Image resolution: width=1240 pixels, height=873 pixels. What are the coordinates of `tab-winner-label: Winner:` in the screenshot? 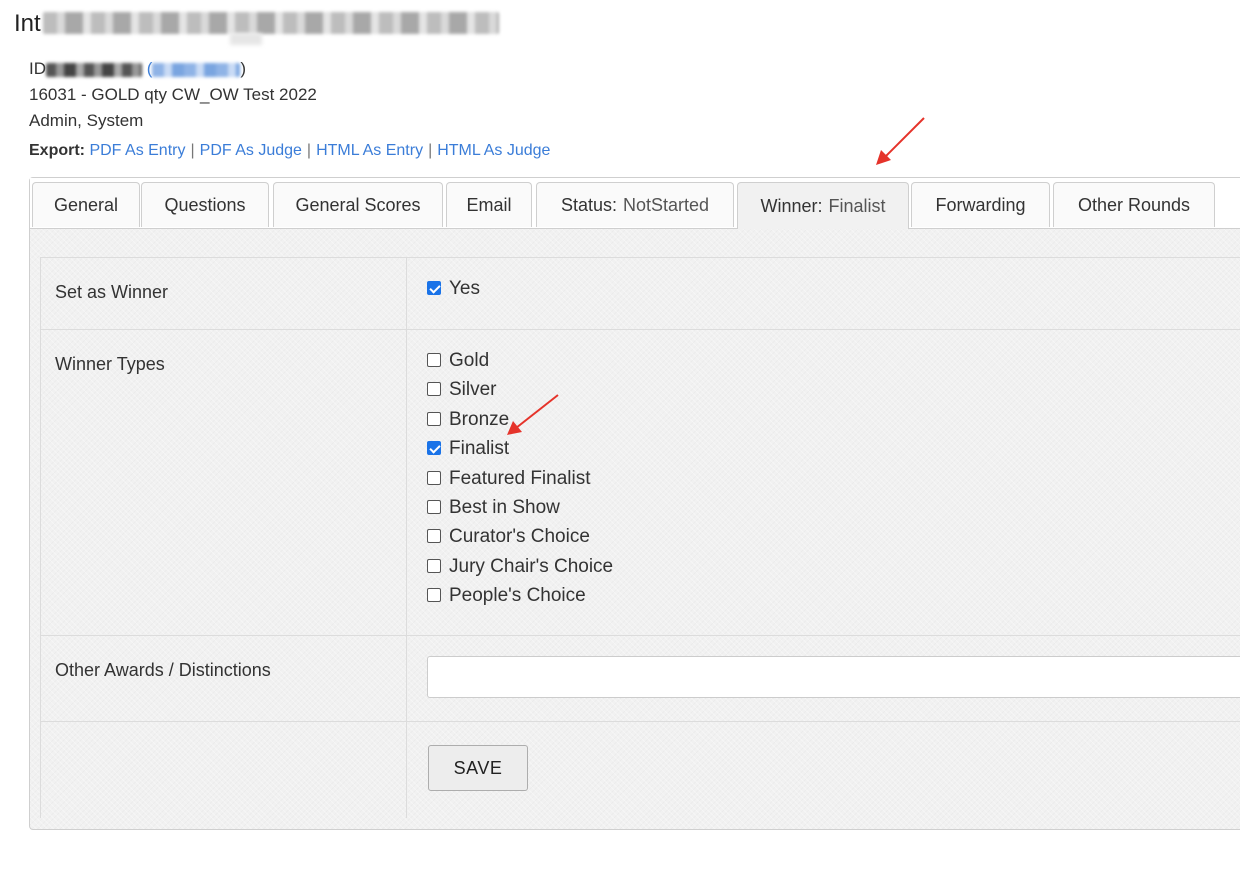 It's located at (791, 205).